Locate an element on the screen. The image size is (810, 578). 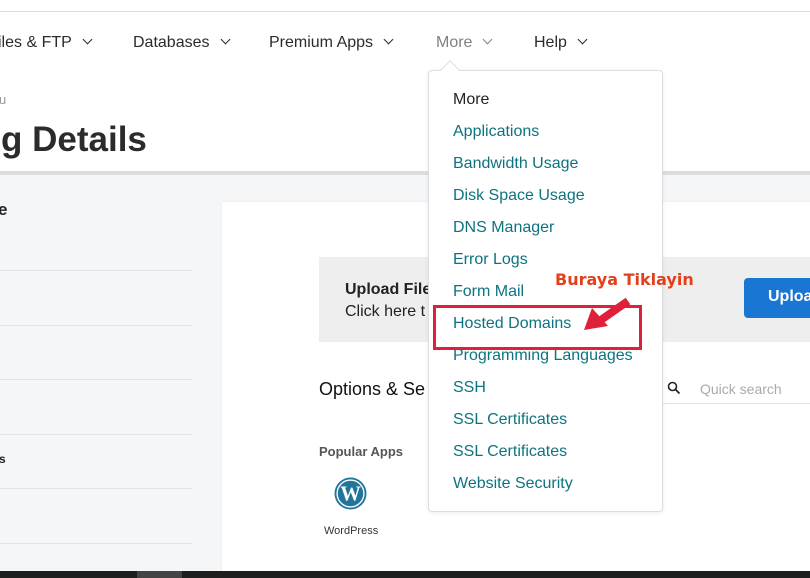
annotation-text: Buraya Tiklayin is located at coordinates (624, 279).